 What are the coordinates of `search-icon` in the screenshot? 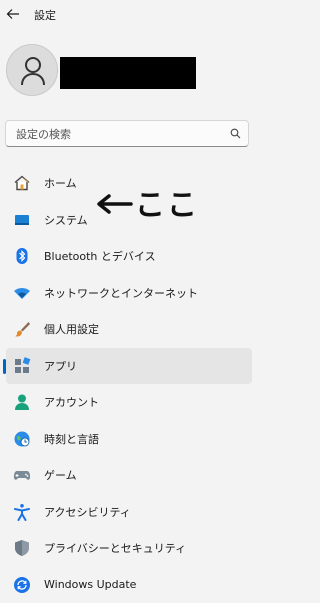 It's located at (235, 133).